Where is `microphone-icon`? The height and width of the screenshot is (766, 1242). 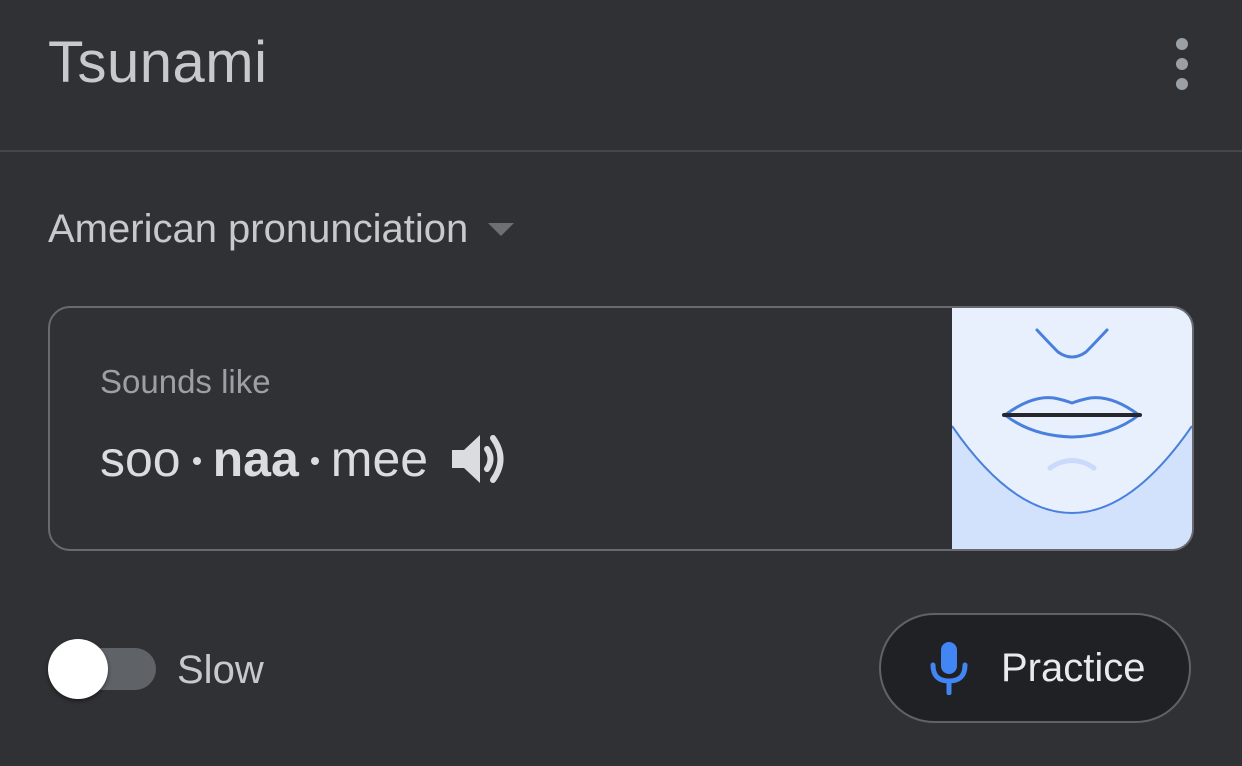 microphone-icon is located at coordinates (949, 668).